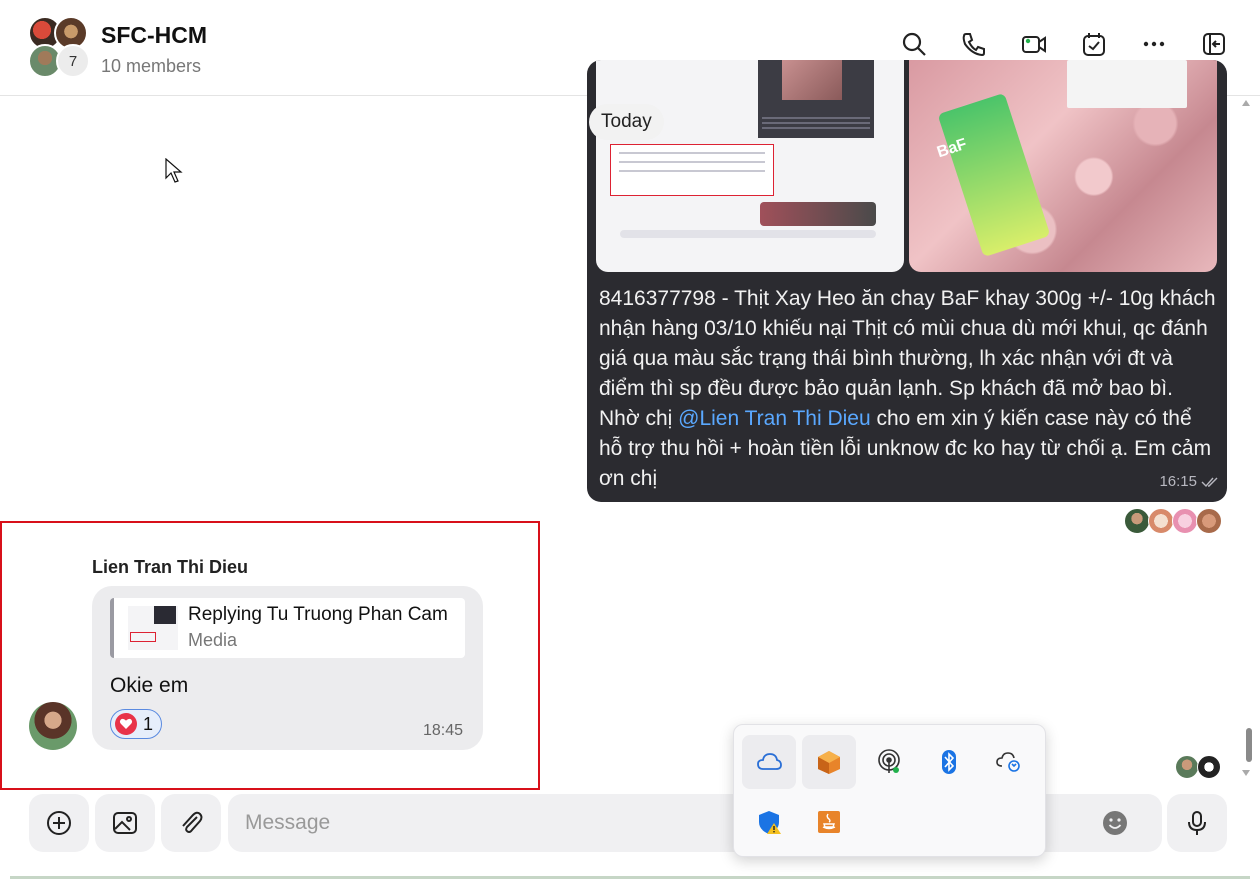 The height and width of the screenshot is (879, 1260). Describe the element at coordinates (154, 35) in the screenshot. I see `group-name: SFC-HCM` at that location.